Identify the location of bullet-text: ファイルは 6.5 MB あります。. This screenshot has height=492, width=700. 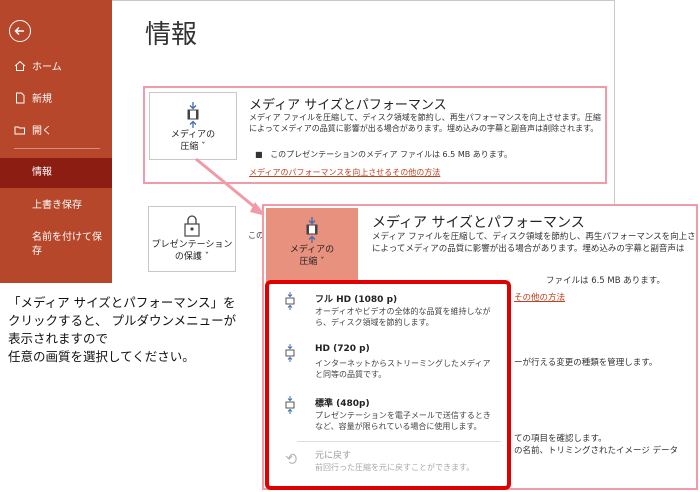
(605, 281).